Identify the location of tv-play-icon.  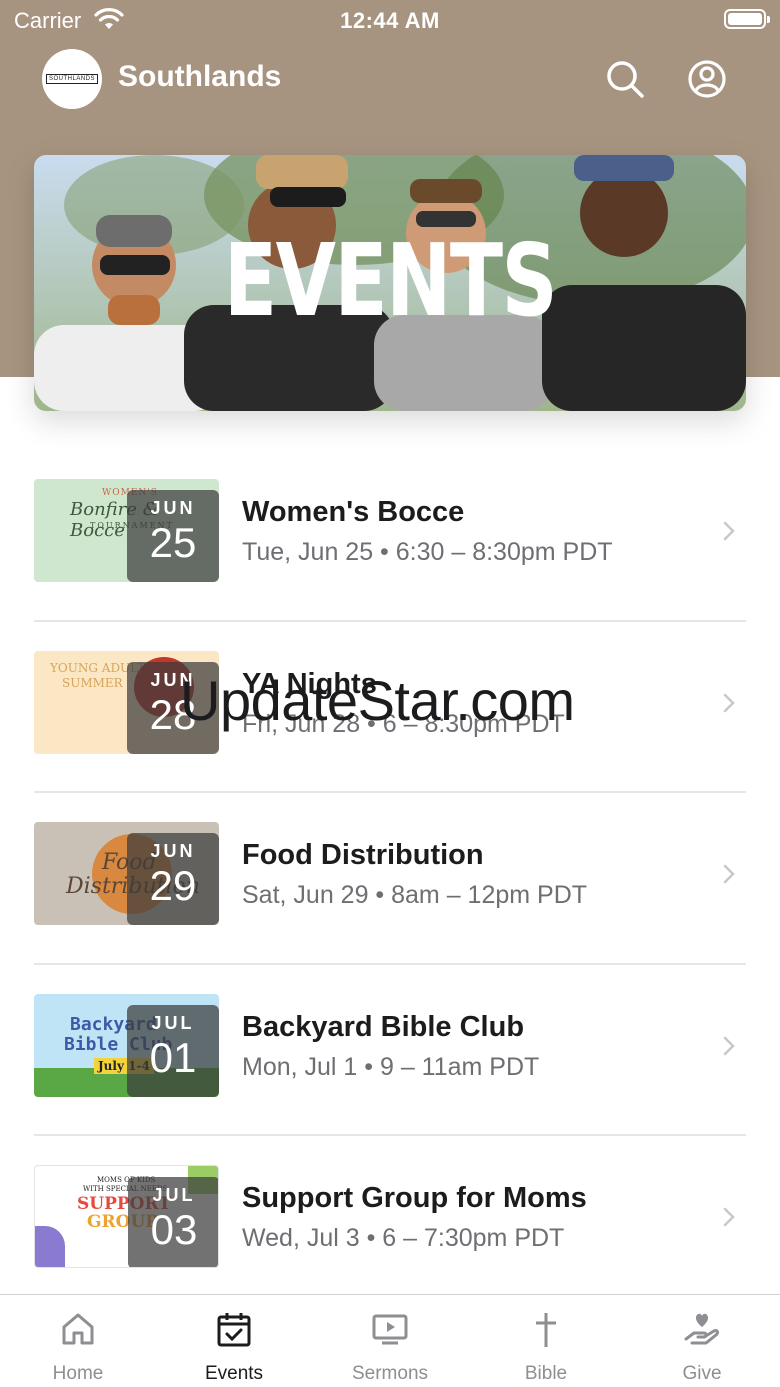
(390, 1329).